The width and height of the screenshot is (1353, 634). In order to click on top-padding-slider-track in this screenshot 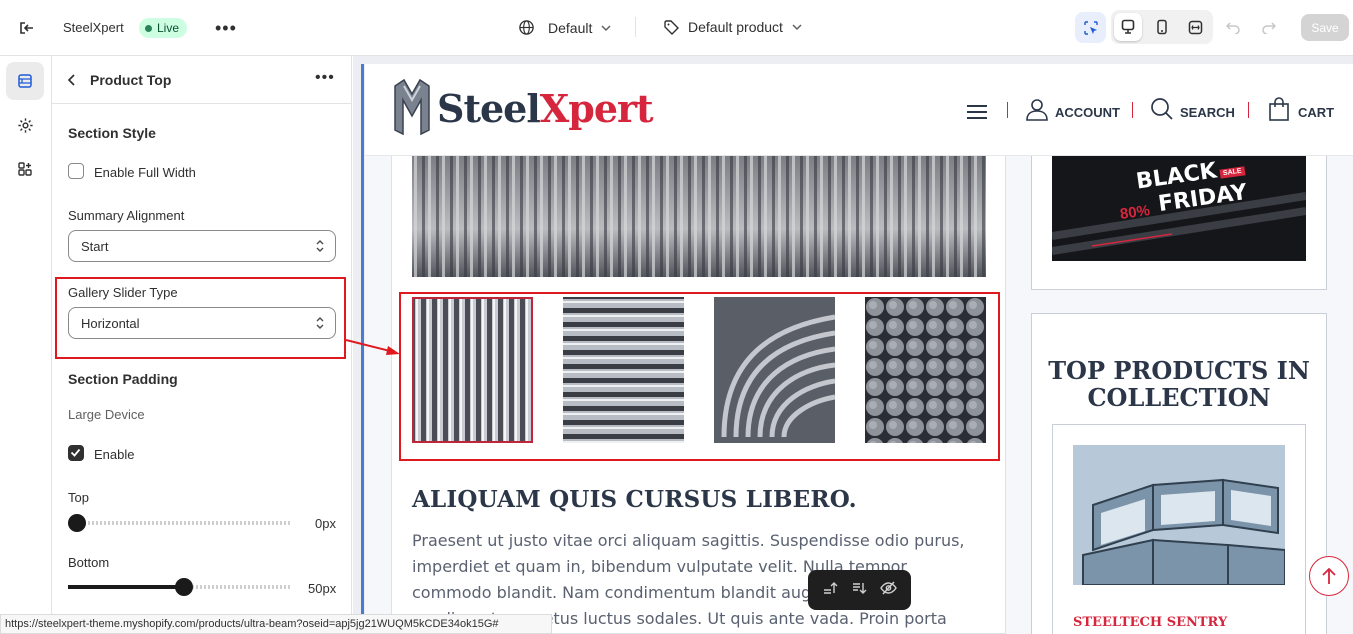, I will do `click(180, 523)`.